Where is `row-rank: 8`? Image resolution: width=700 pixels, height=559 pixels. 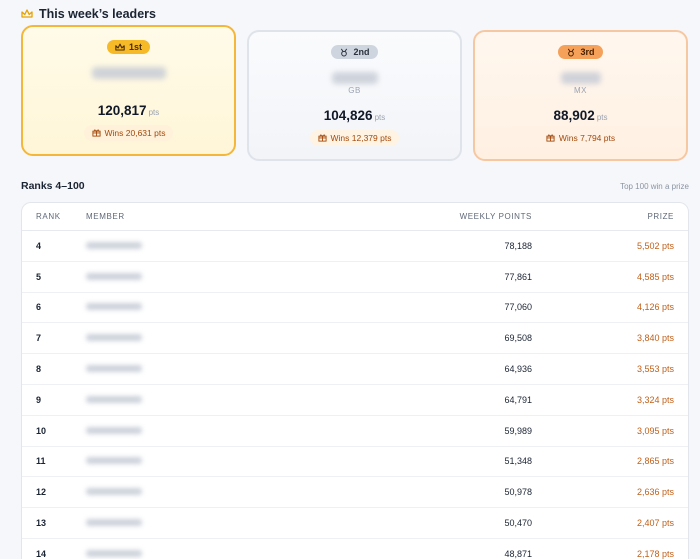
row-rank: 8 is located at coordinates (39, 369).